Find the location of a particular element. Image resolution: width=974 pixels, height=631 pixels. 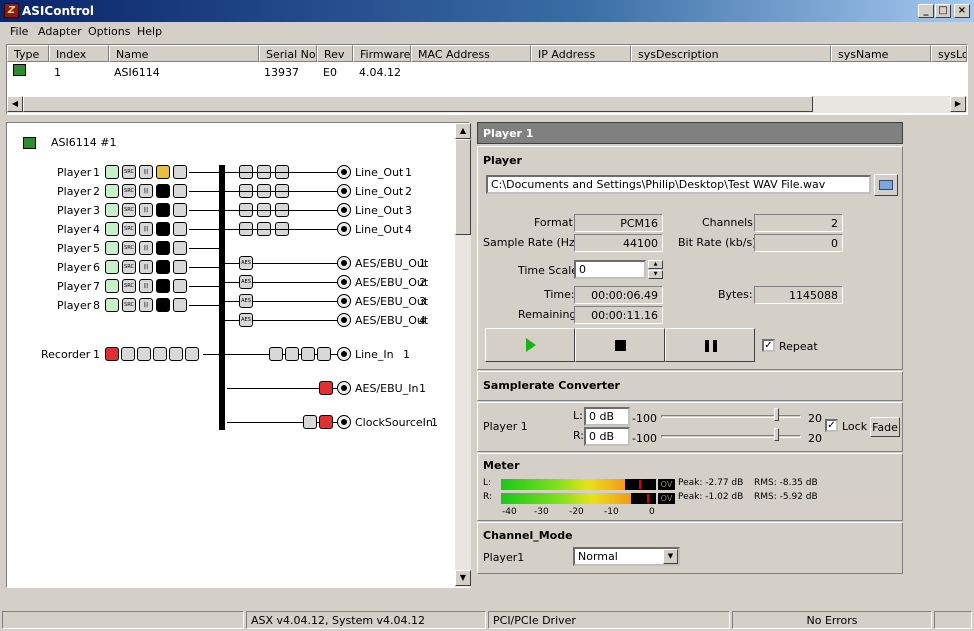

splitter is located at coordinates (474, 363).